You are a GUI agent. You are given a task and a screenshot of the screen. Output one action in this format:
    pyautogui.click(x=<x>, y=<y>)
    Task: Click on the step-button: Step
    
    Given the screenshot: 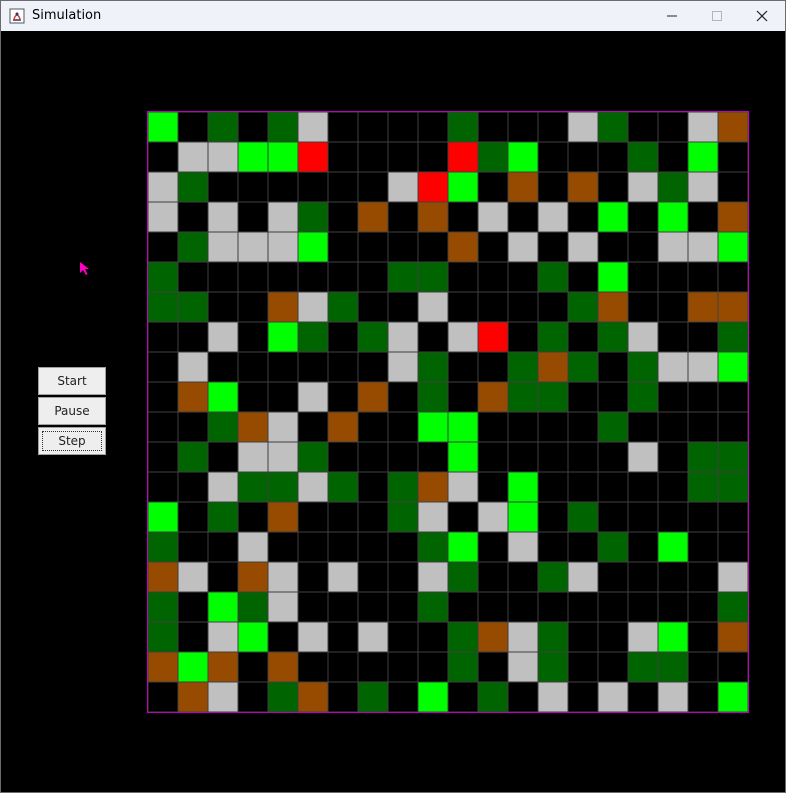 What is the action you would take?
    pyautogui.click(x=72, y=441)
    